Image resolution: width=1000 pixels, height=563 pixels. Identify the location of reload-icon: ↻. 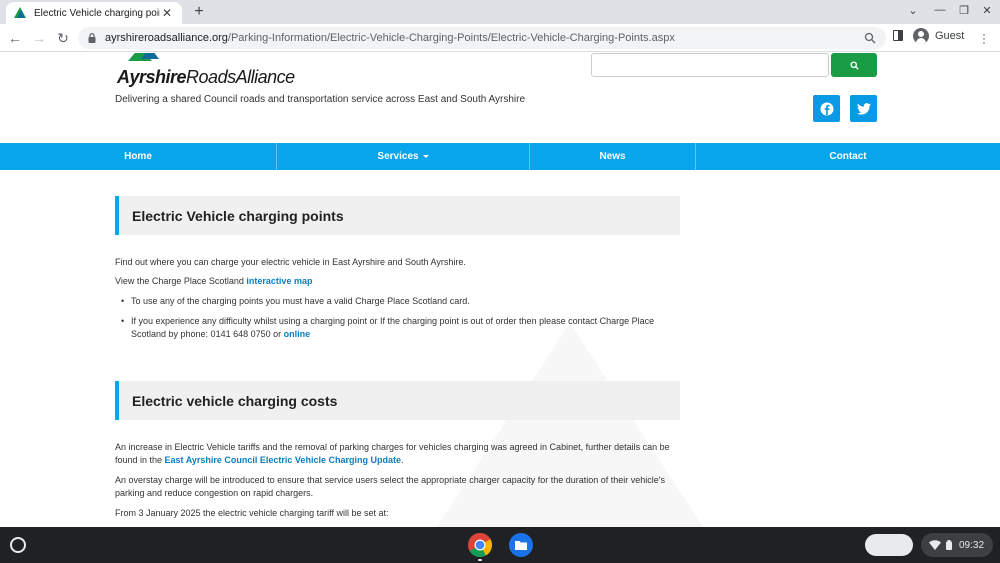
(63, 38).